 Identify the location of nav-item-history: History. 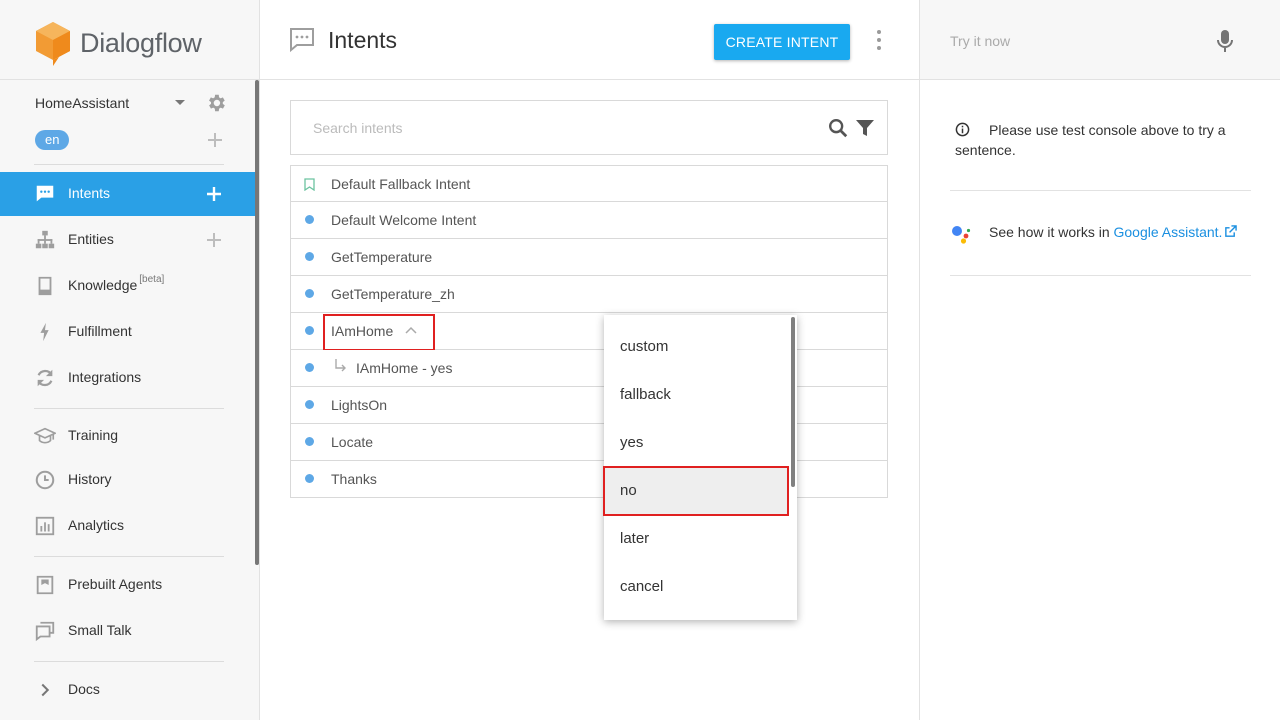
(127, 480).